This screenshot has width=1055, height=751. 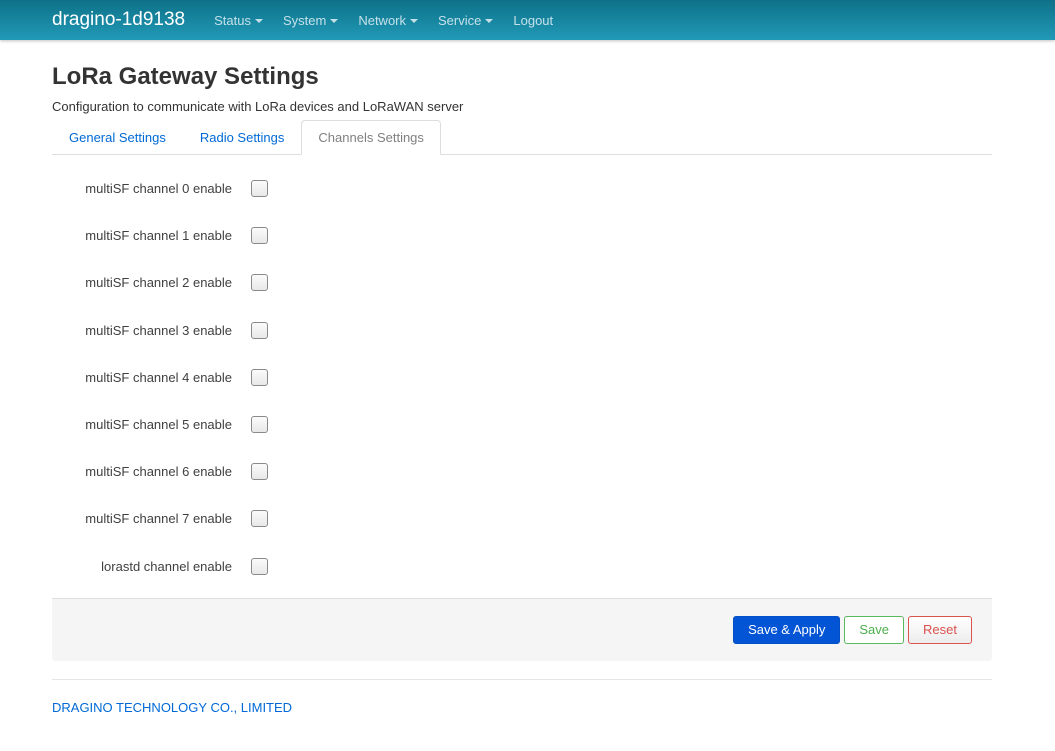 What do you see at coordinates (158, 330) in the screenshot?
I see `field-label: multiSF channel 3 enable` at bounding box center [158, 330].